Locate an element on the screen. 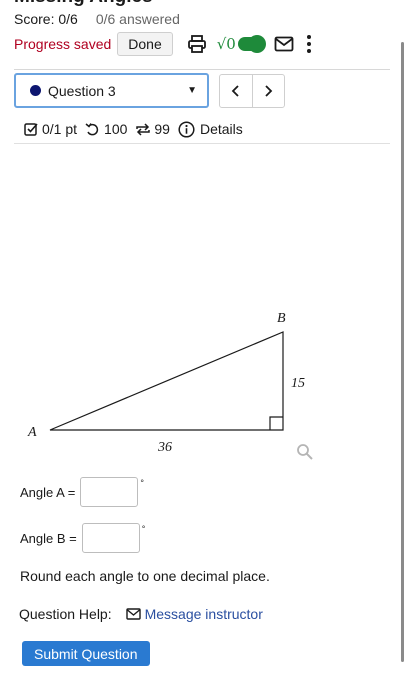 The height and width of the screenshot is (700, 407). submit-question-button: Submit Question is located at coordinates (86, 653).